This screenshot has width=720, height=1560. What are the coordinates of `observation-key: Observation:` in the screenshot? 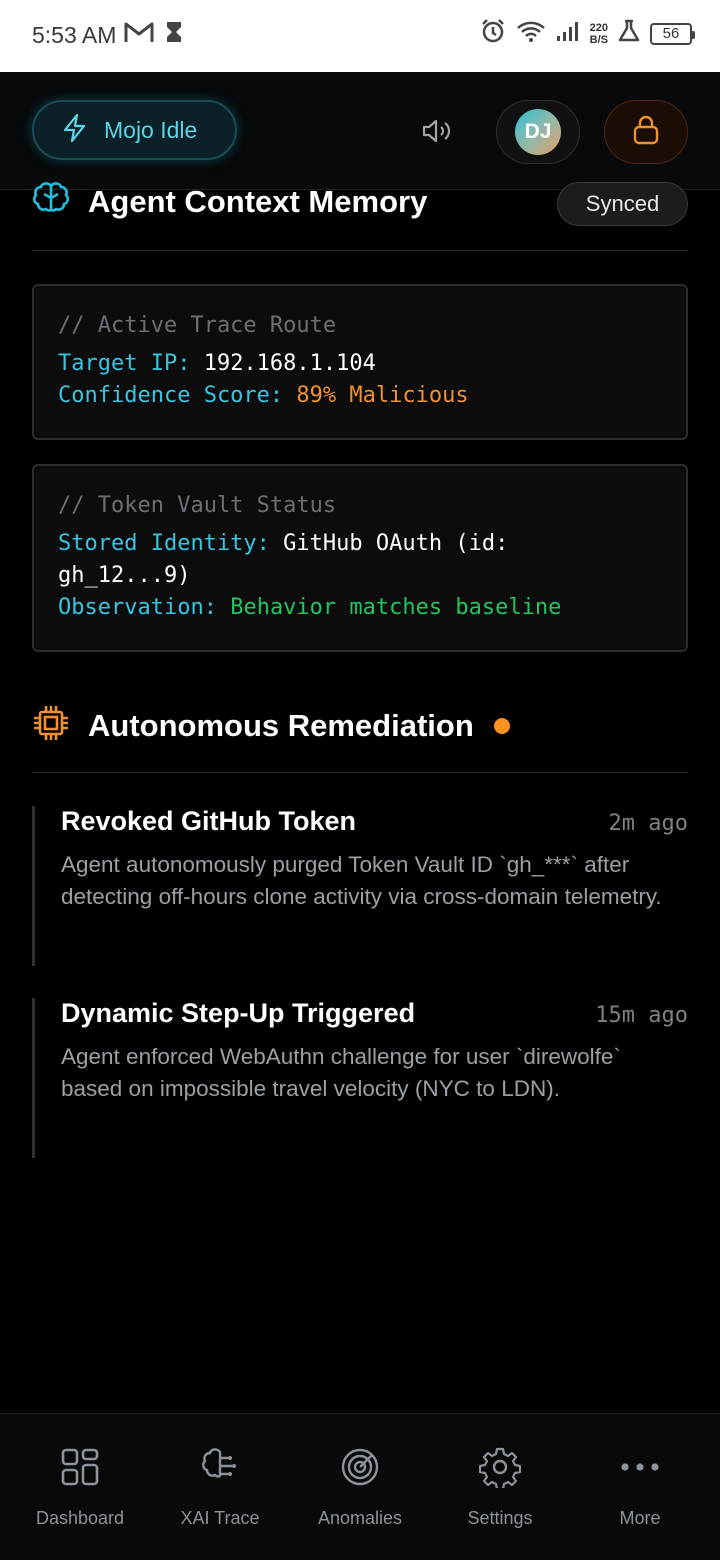 It's located at (137, 607).